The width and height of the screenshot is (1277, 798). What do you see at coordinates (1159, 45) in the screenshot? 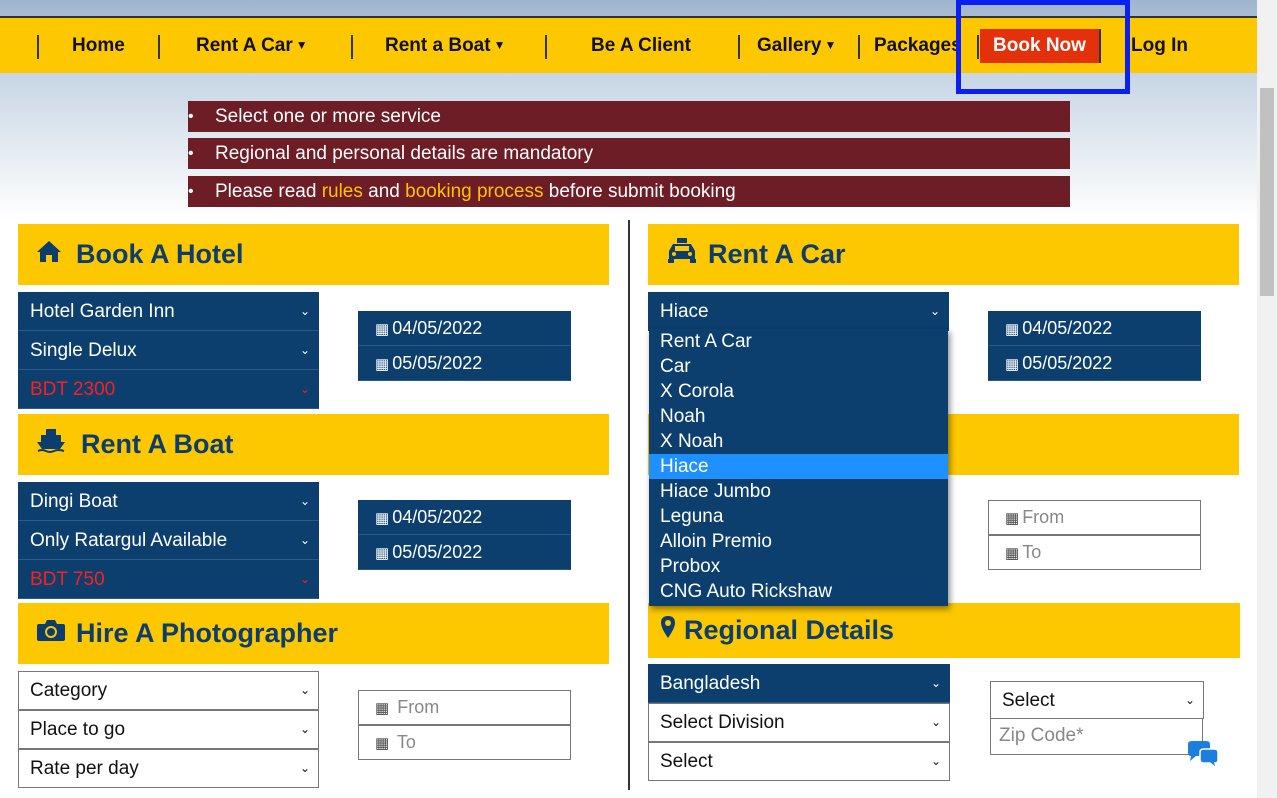
I see `nav-log-in: Log In` at bounding box center [1159, 45].